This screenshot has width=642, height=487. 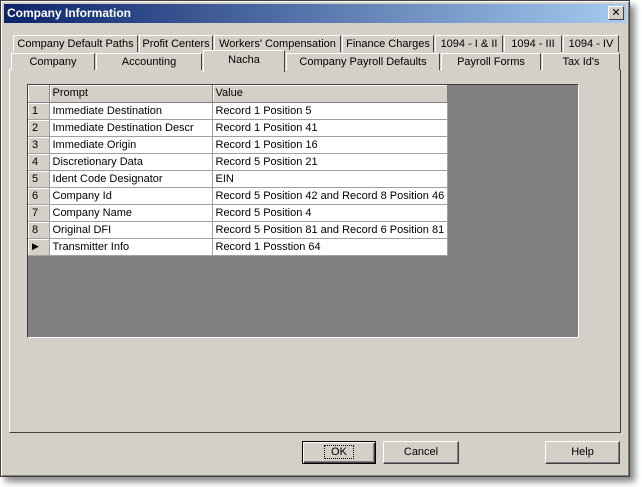 I want to click on tab-payroll-forms: Payroll Forms, so click(x=491, y=61).